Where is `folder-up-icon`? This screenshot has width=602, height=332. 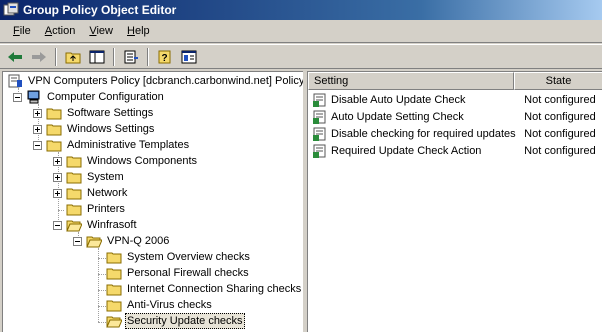
folder-up-icon is located at coordinates (73, 57).